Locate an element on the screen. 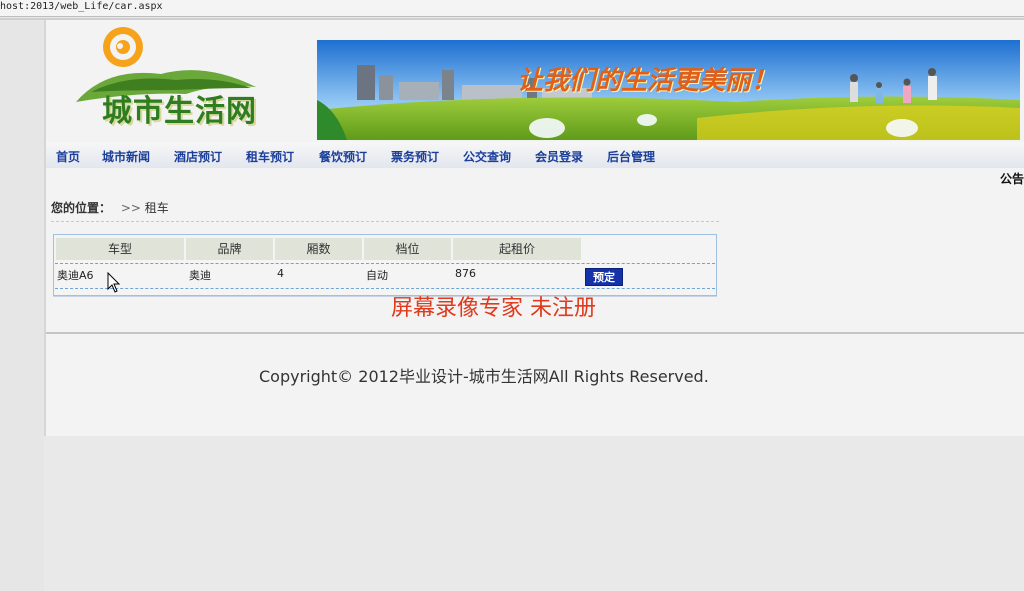 The height and width of the screenshot is (591, 1024). breadcrumb-label: 您的位置： is located at coordinates (81, 208).